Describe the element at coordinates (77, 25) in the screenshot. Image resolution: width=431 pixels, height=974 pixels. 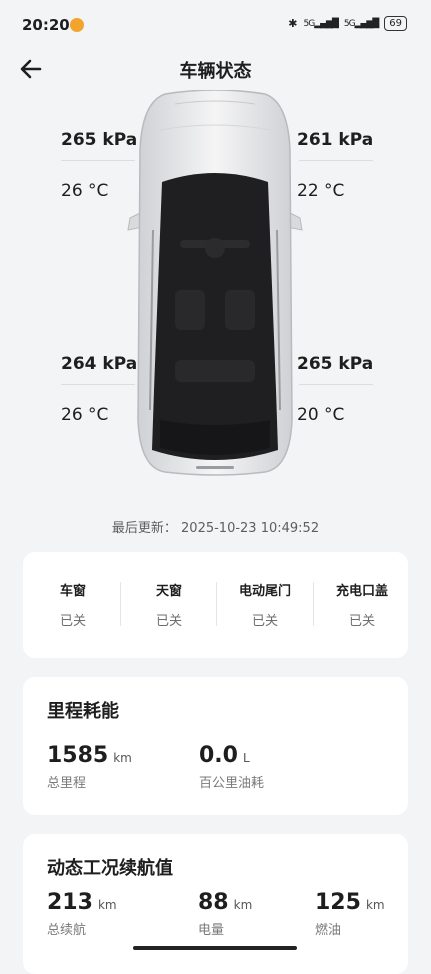
I see `app-notification-icon` at that location.